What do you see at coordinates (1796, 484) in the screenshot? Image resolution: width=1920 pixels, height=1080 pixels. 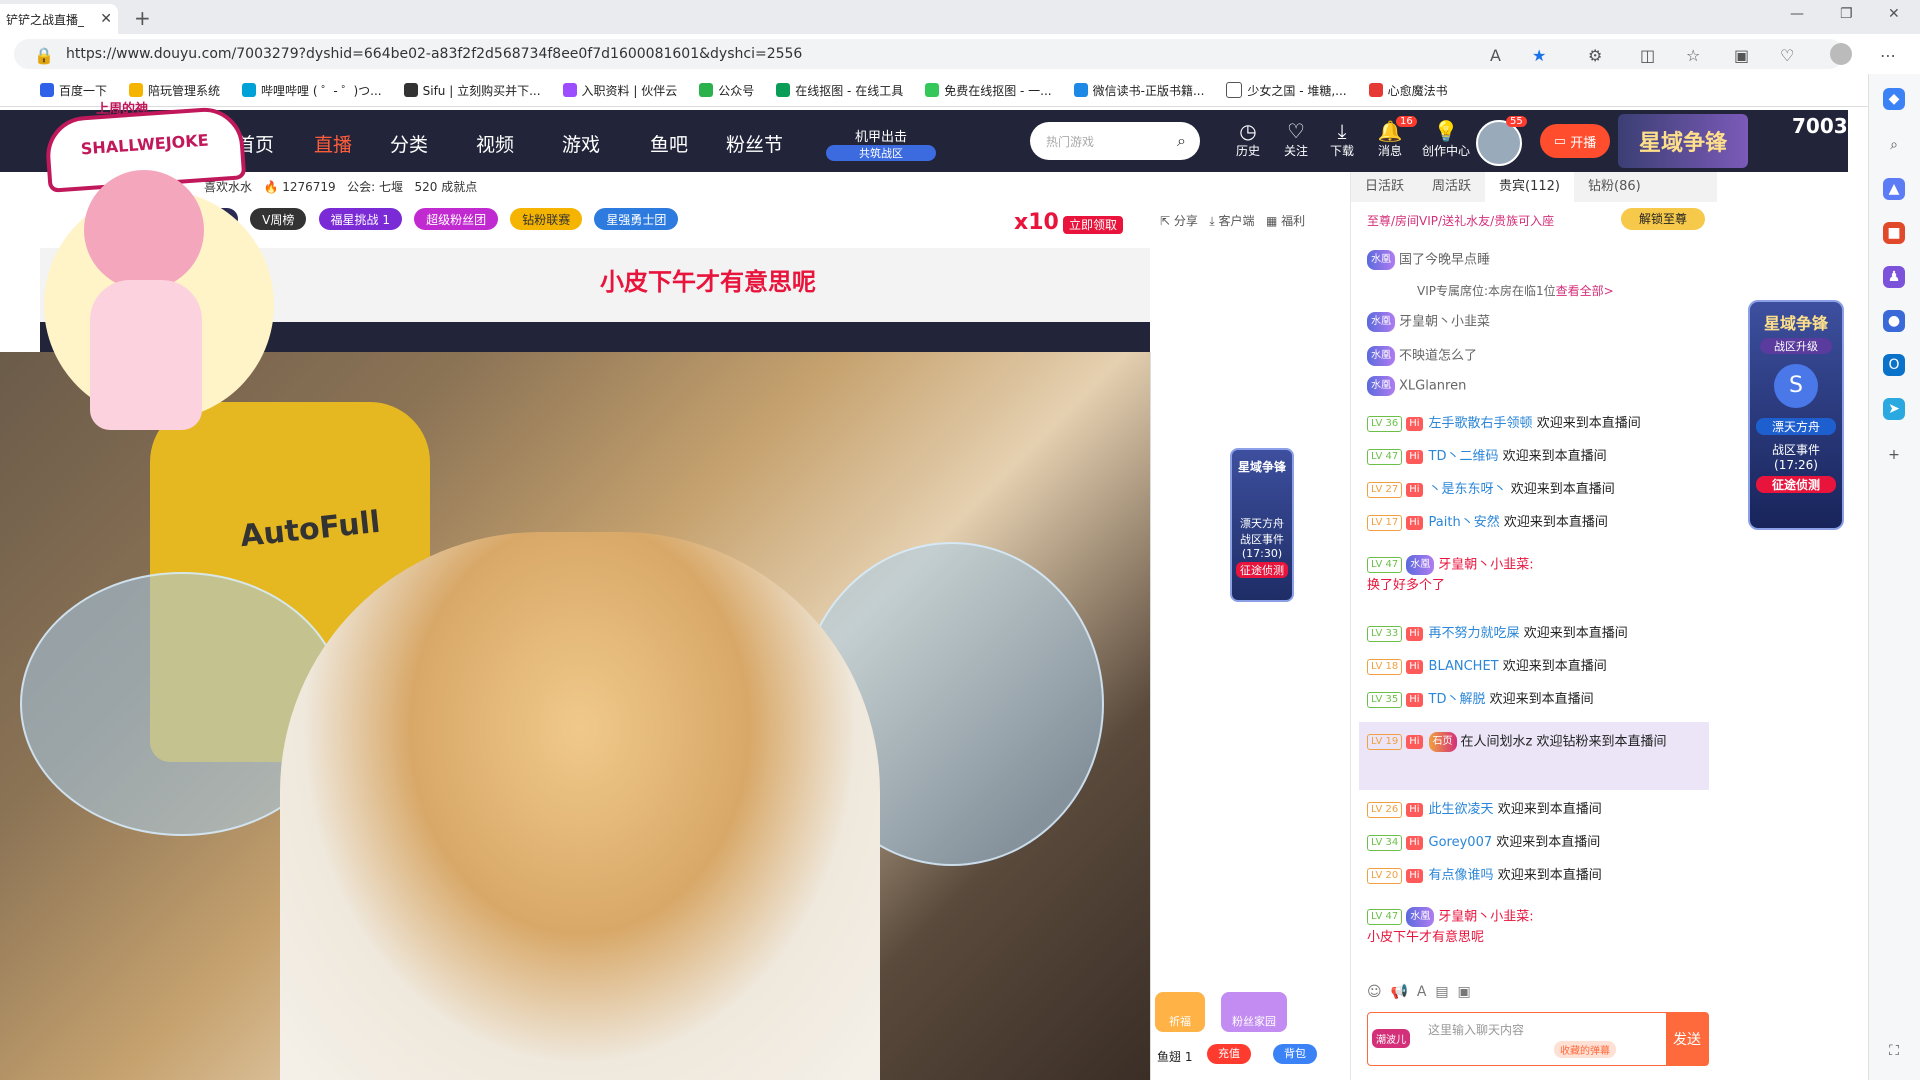 I see `badge-button: 征途侦测` at bounding box center [1796, 484].